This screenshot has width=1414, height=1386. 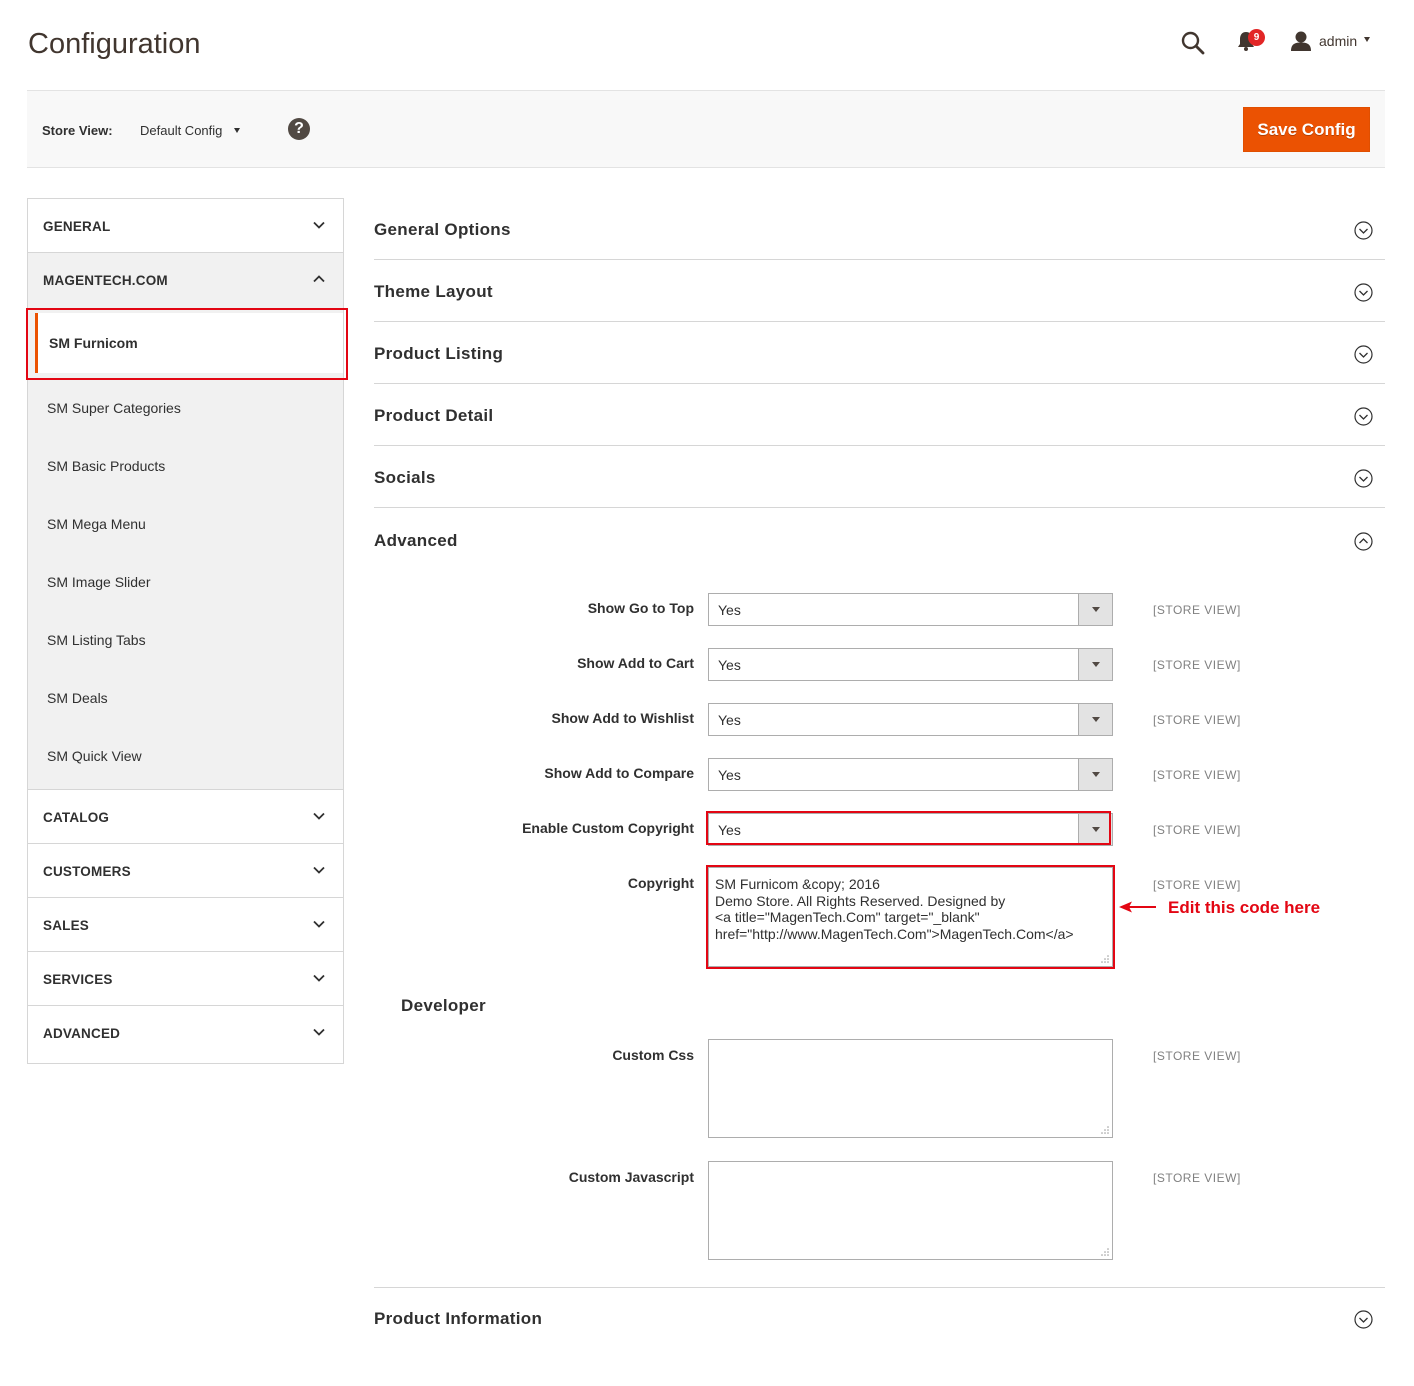 What do you see at coordinates (1244, 907) in the screenshot?
I see `annotation-text: Edit this code here` at bounding box center [1244, 907].